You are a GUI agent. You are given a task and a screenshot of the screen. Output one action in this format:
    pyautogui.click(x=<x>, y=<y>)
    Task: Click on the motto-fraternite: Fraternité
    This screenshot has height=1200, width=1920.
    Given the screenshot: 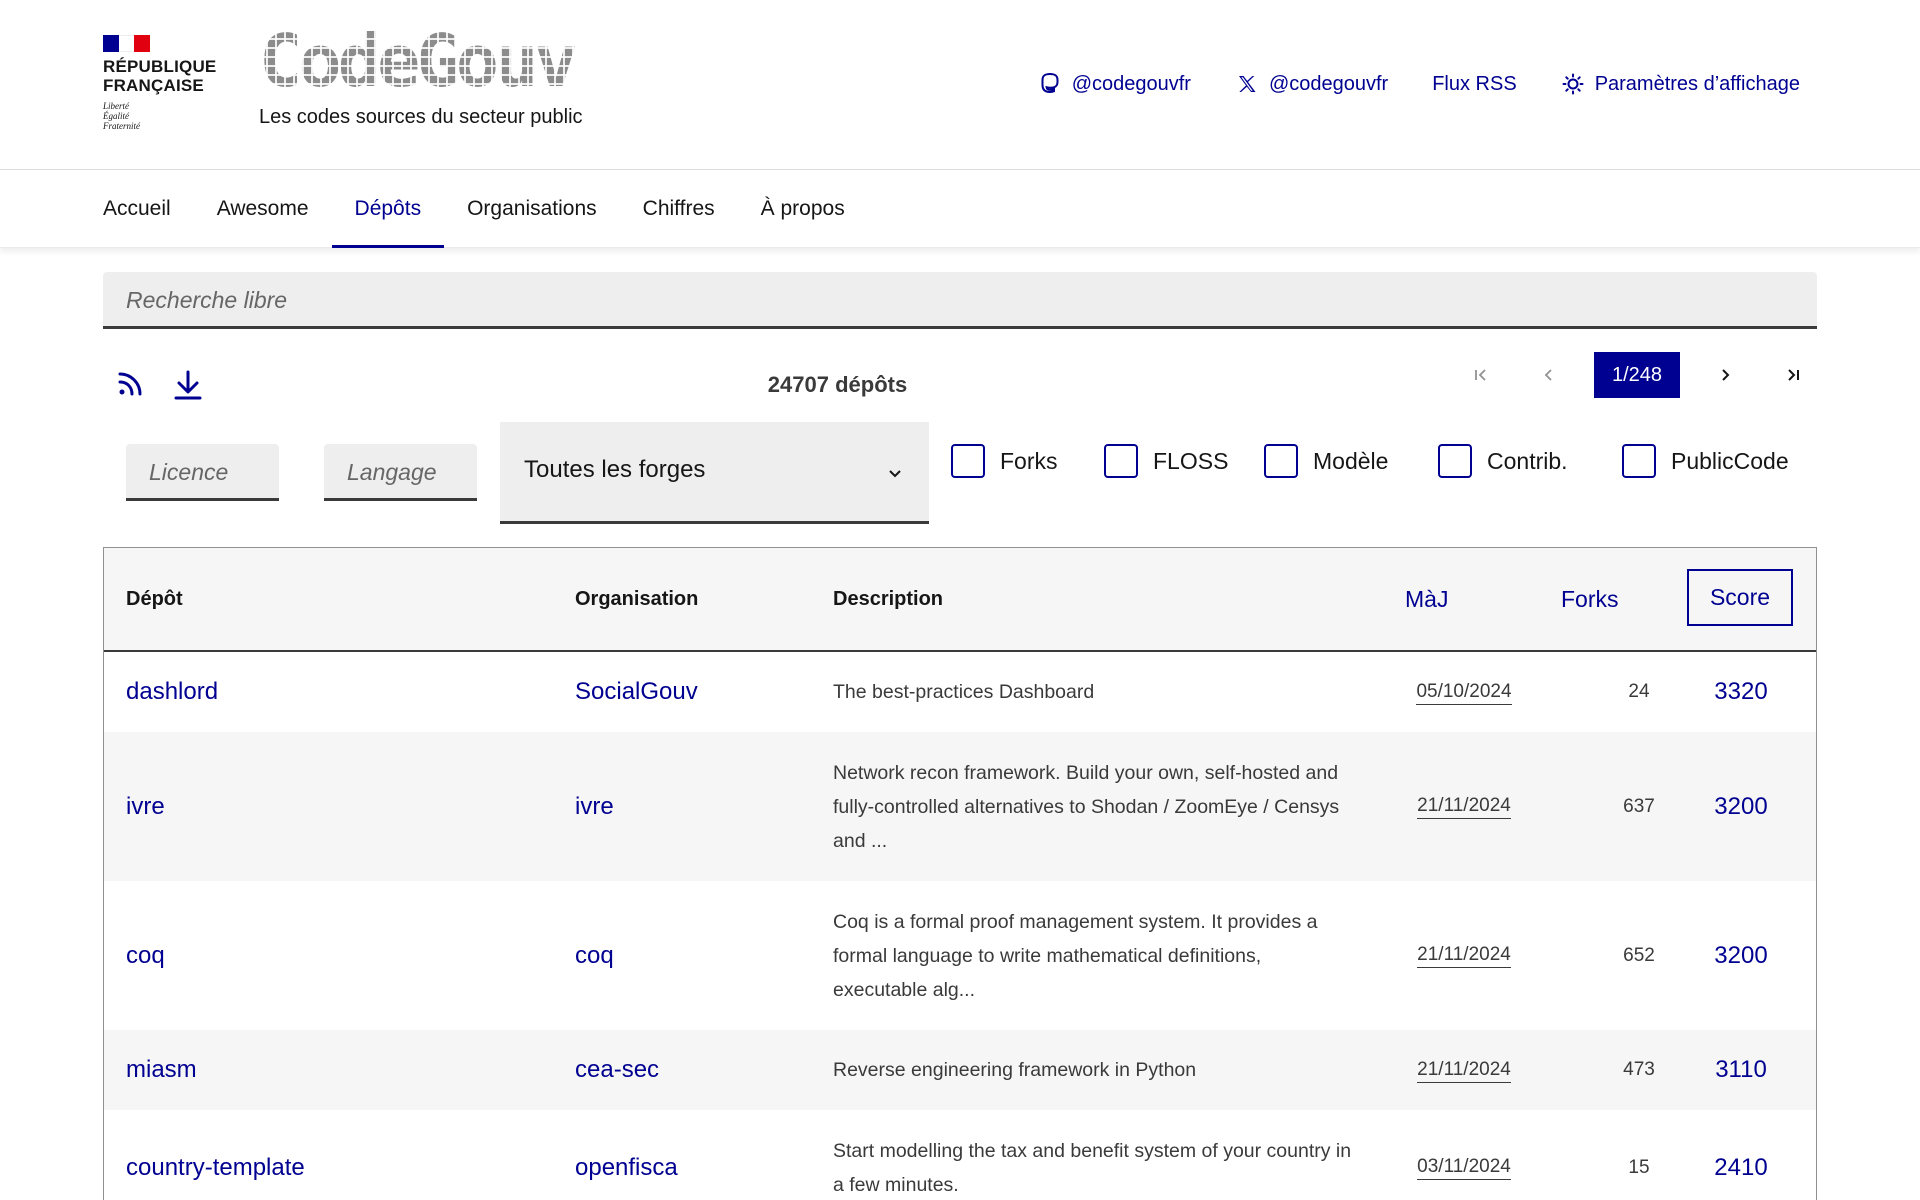 What is the action you would take?
    pyautogui.click(x=121, y=126)
    